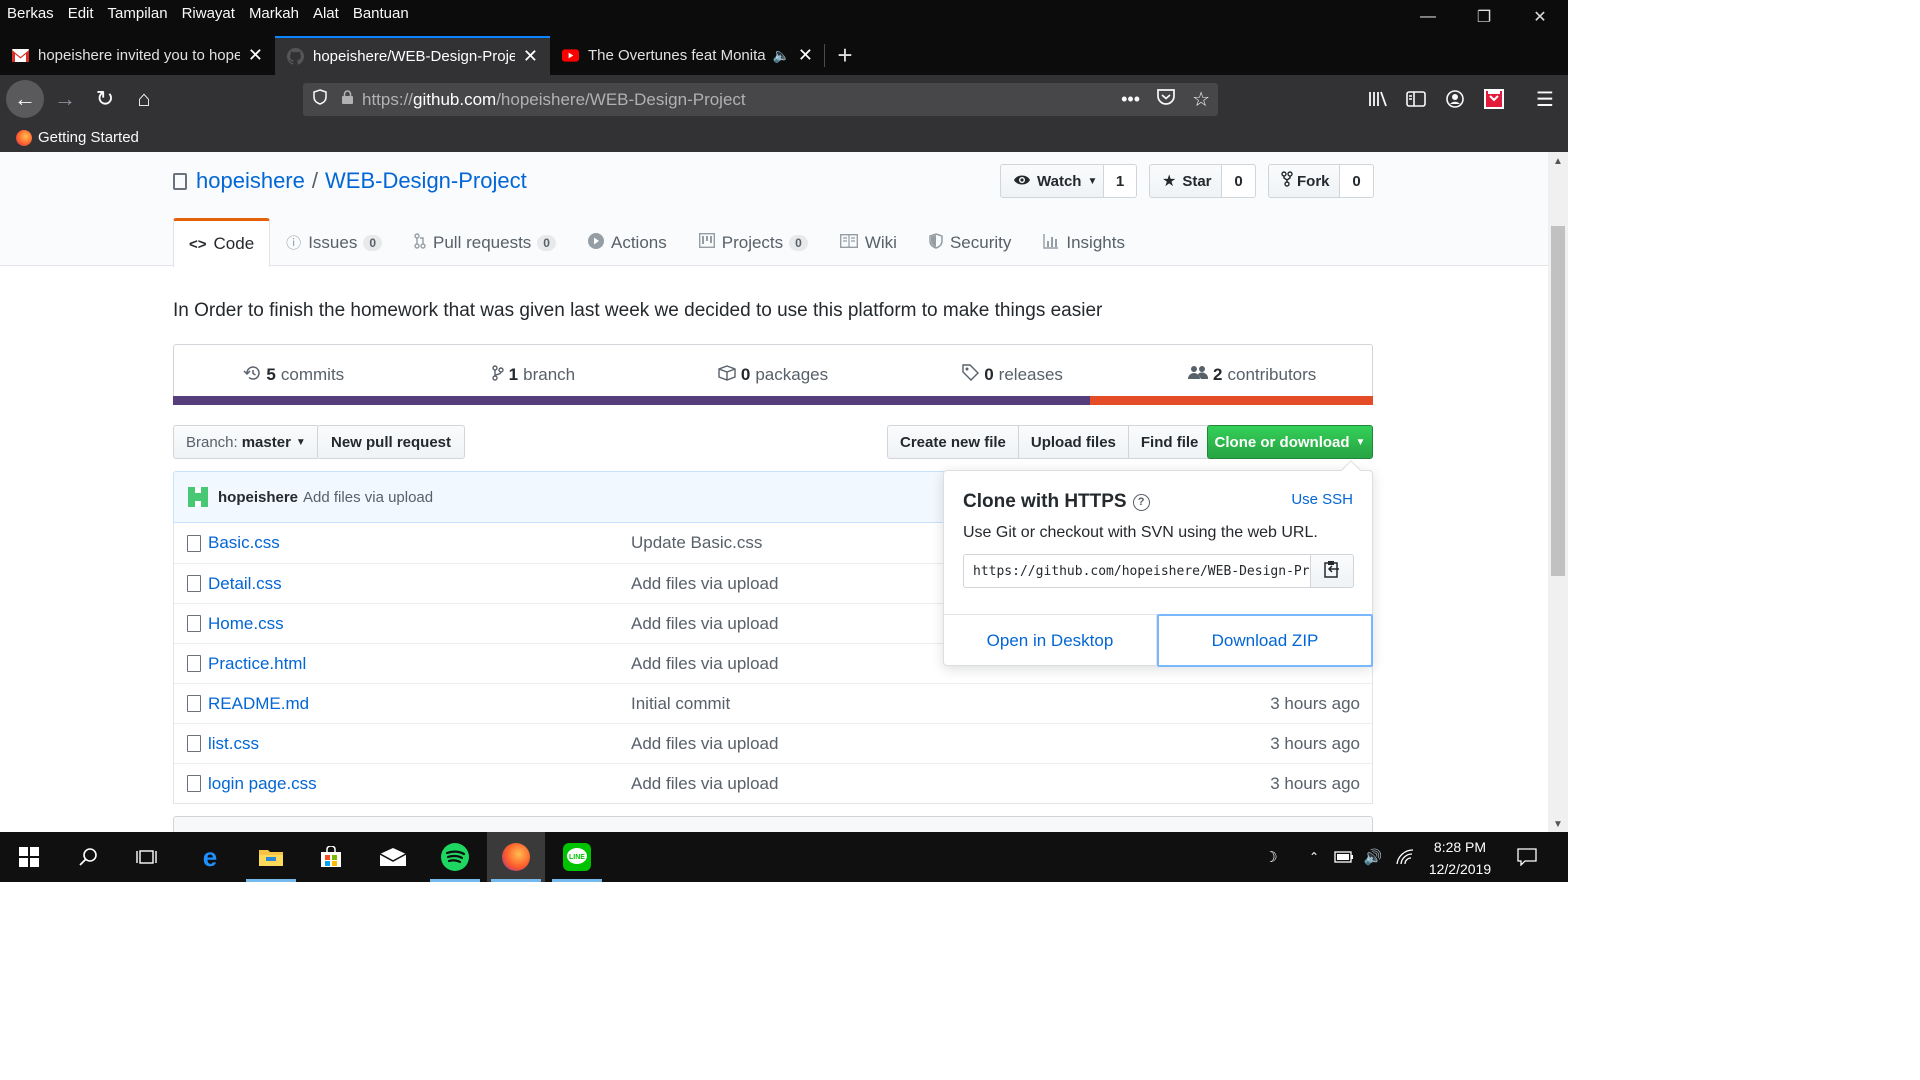 This screenshot has width=1920, height=1080. I want to click on tab-gmail: hopeishere invited you to hope ✕, so click(137, 55).